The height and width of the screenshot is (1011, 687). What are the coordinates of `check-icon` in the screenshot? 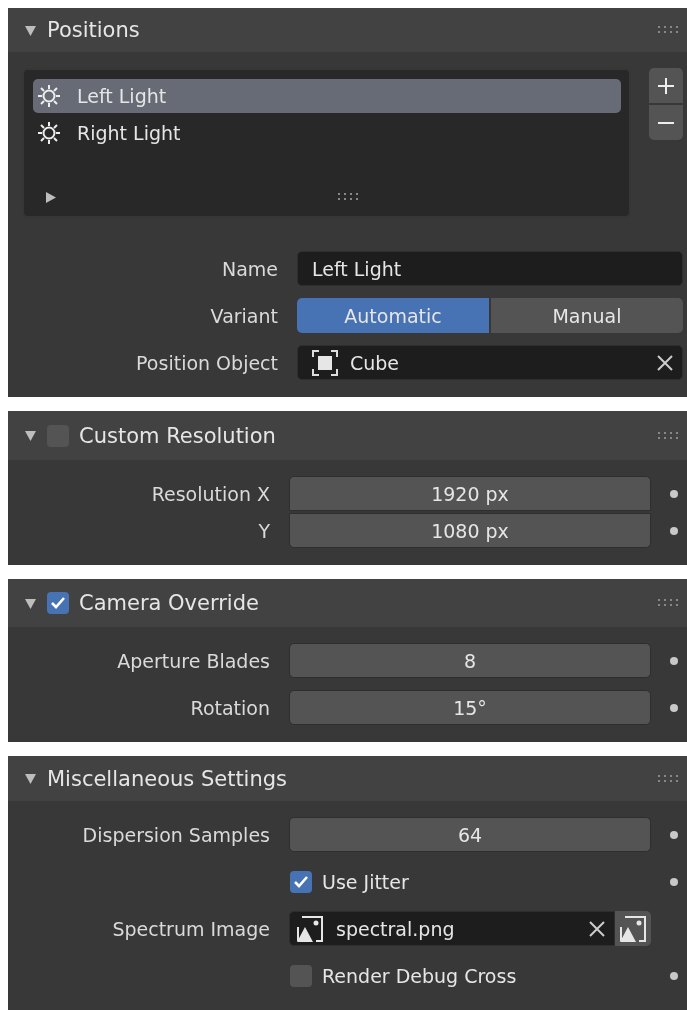 It's located at (58, 603).